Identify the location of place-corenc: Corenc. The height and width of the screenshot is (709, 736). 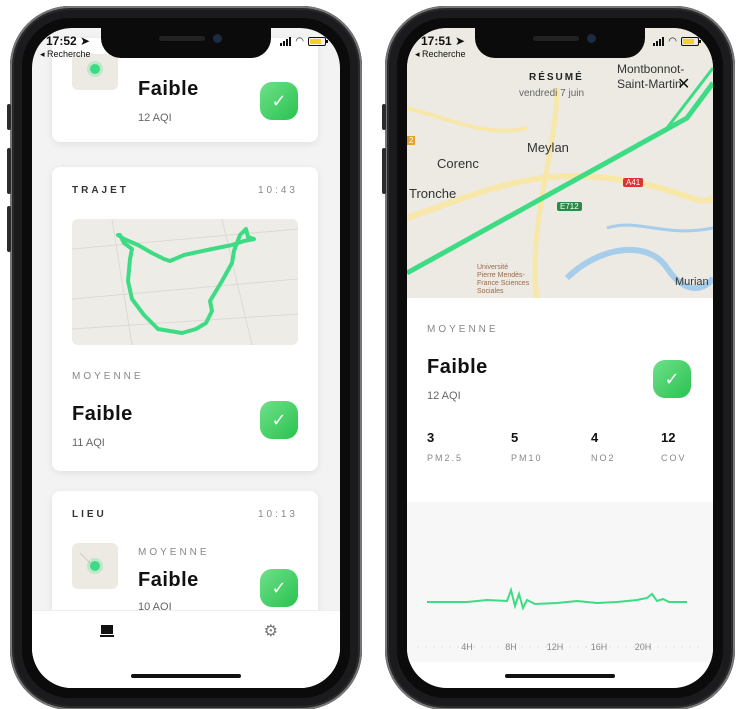
(458, 163).